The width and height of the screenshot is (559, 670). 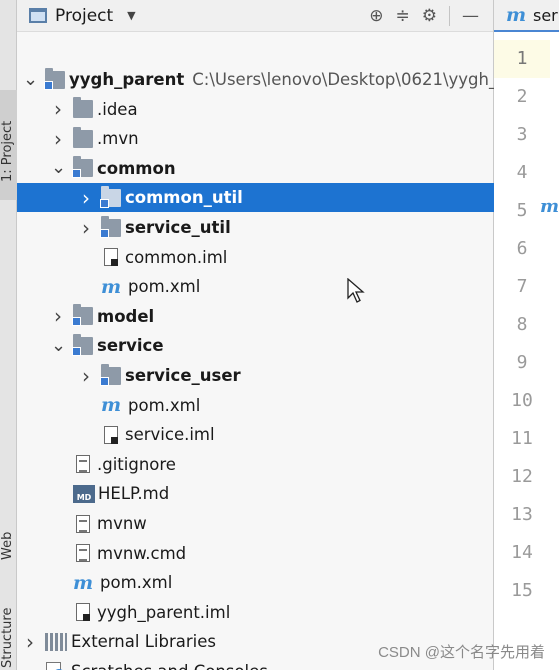 I want to click on tree-row: › .idea, so click(x=255, y=109).